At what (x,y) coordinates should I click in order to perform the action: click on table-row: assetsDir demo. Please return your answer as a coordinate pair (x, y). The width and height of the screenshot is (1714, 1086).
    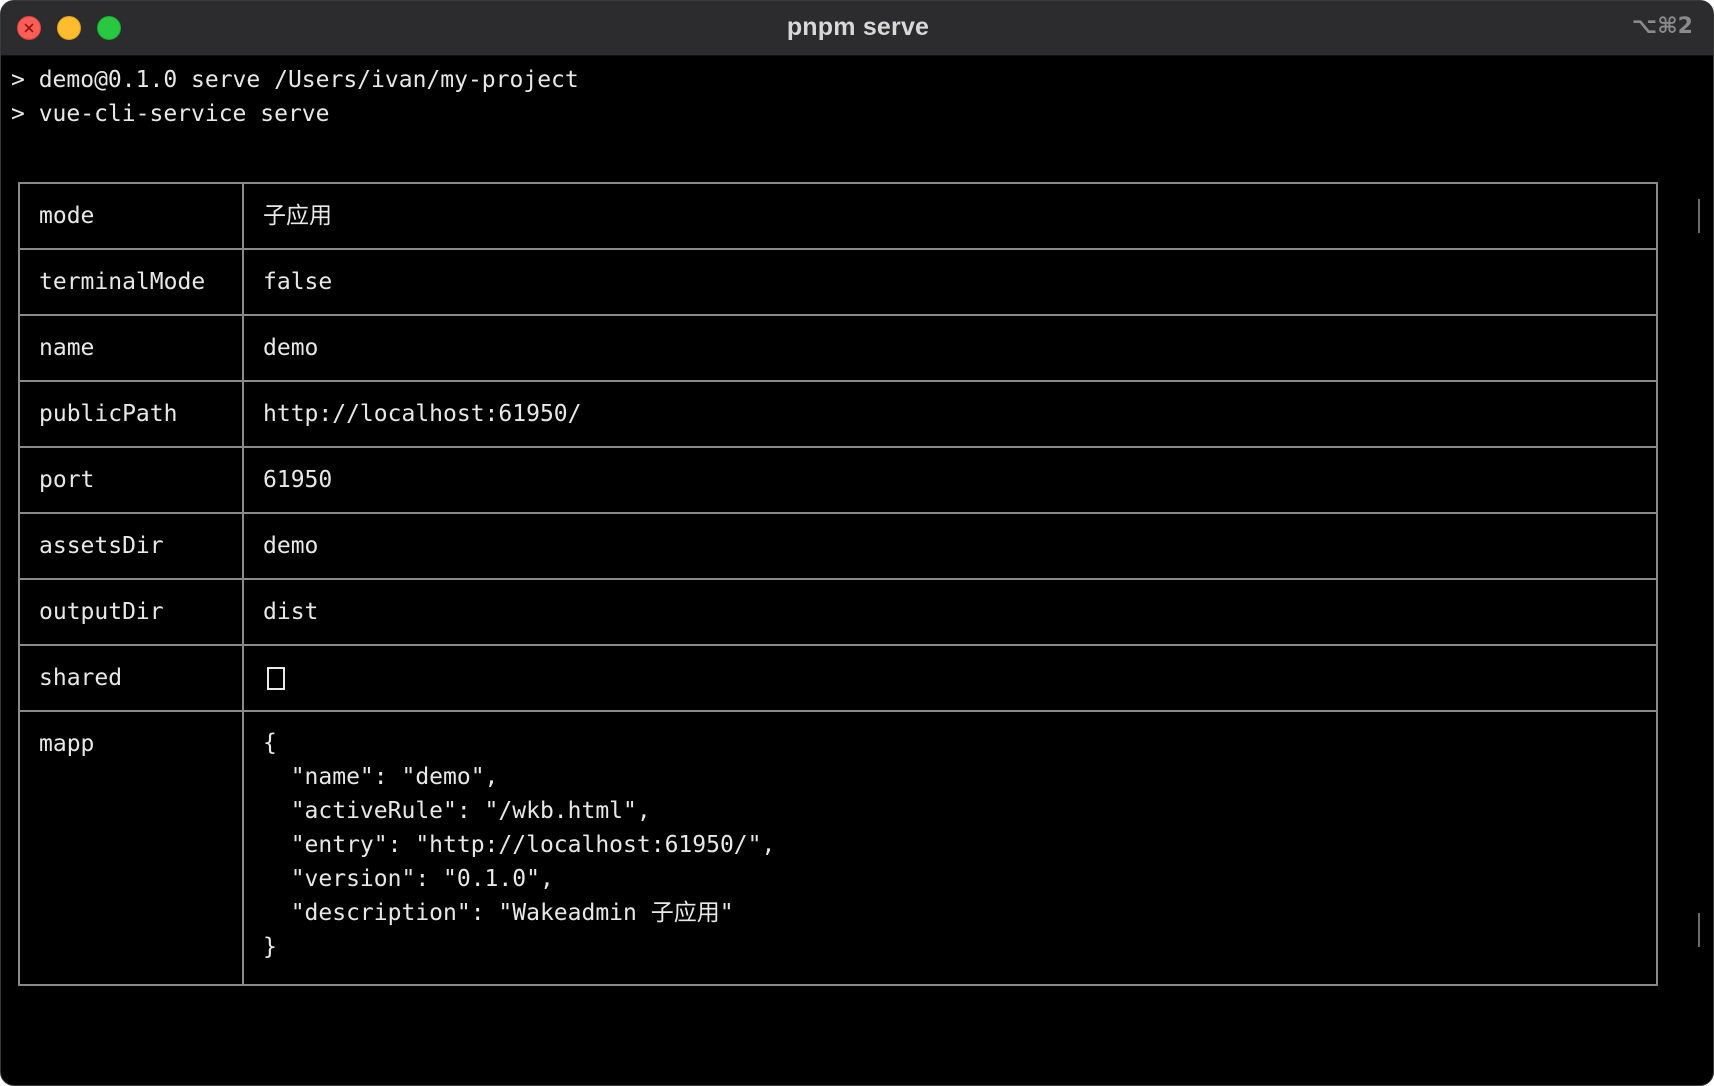
    Looking at the image, I should click on (838, 546).